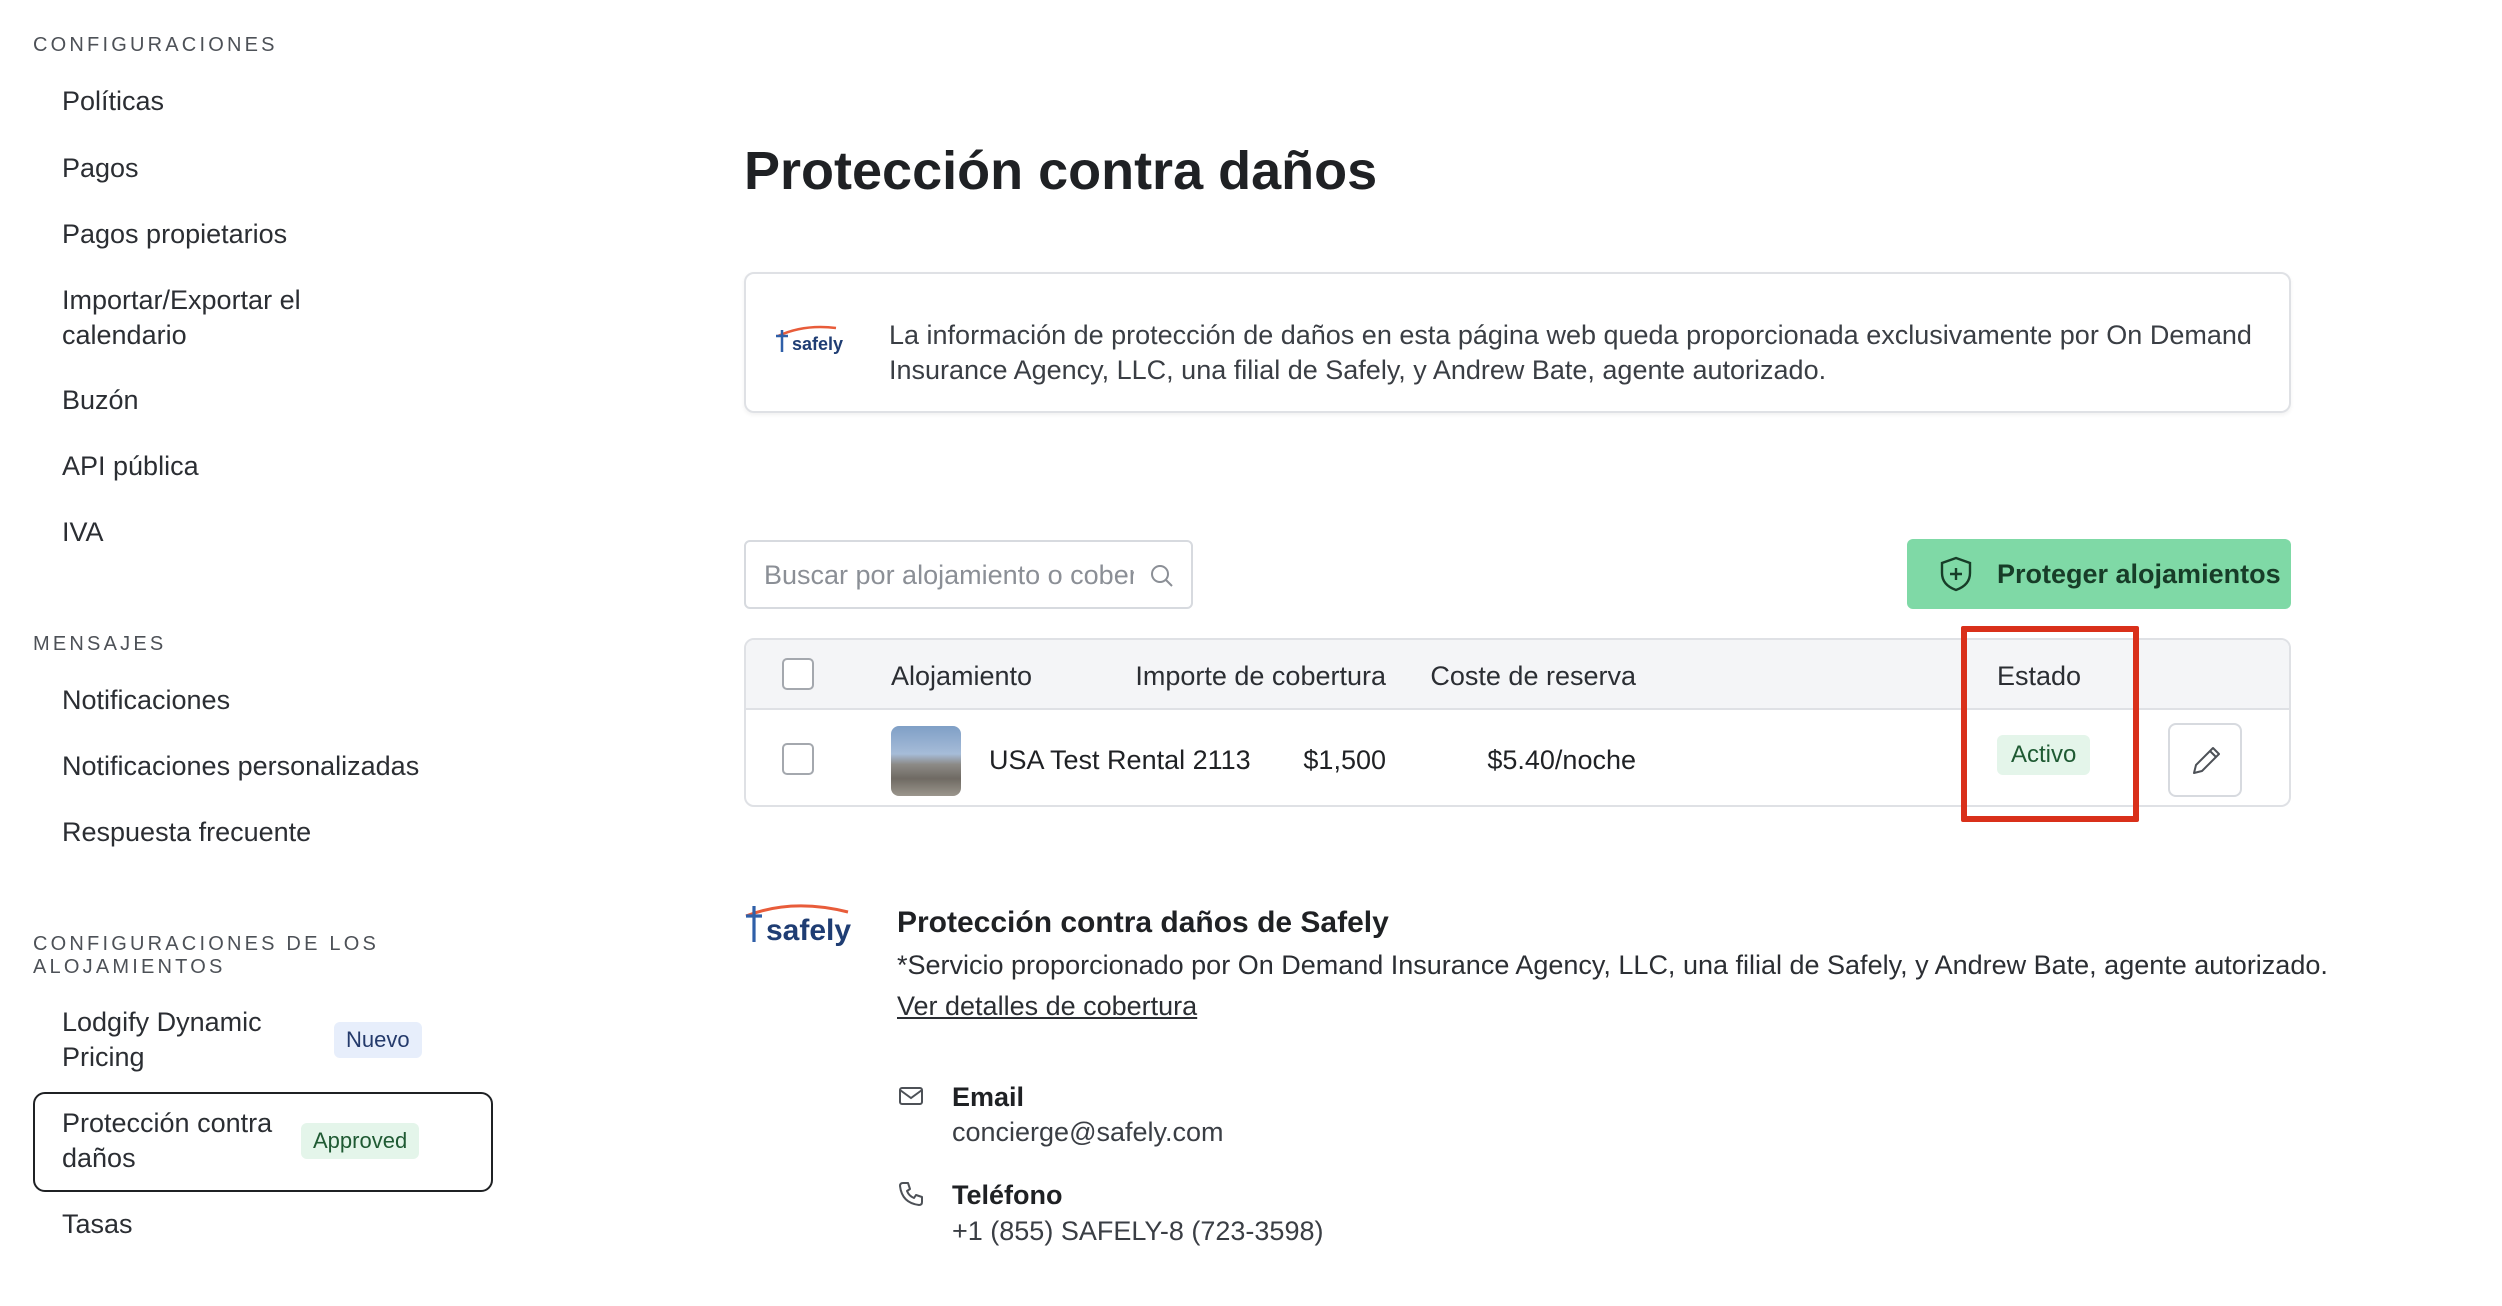 The height and width of the screenshot is (1306, 2502). Describe the element at coordinates (242, 168) in the screenshot. I see `sidebar-item-pagos: Pagos` at that location.